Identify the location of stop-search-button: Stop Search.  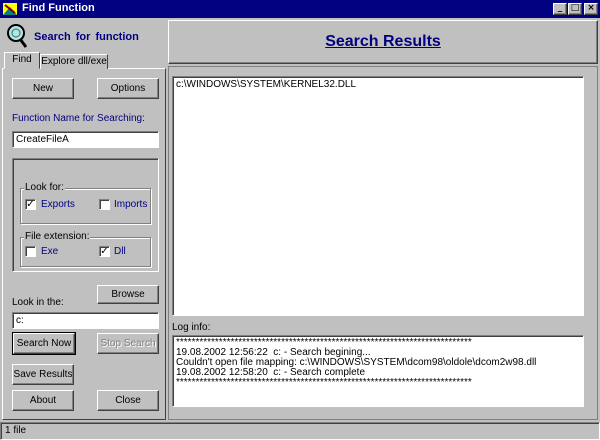
(128, 343).